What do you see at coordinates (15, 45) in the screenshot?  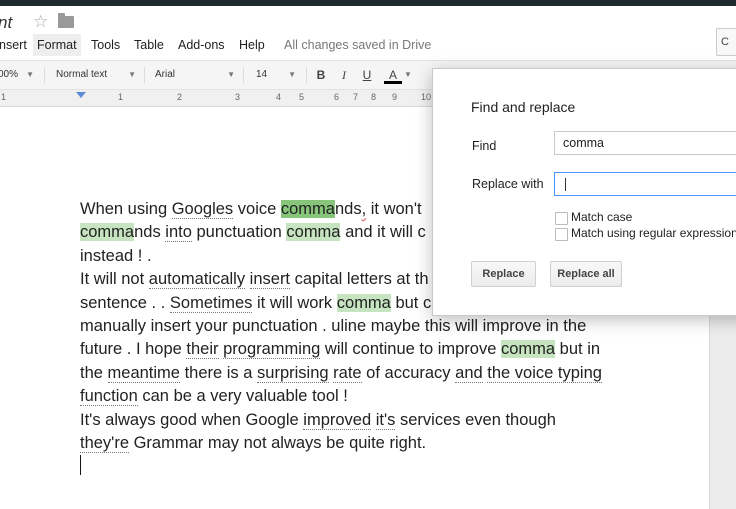 I see `menu-insert: nsert` at bounding box center [15, 45].